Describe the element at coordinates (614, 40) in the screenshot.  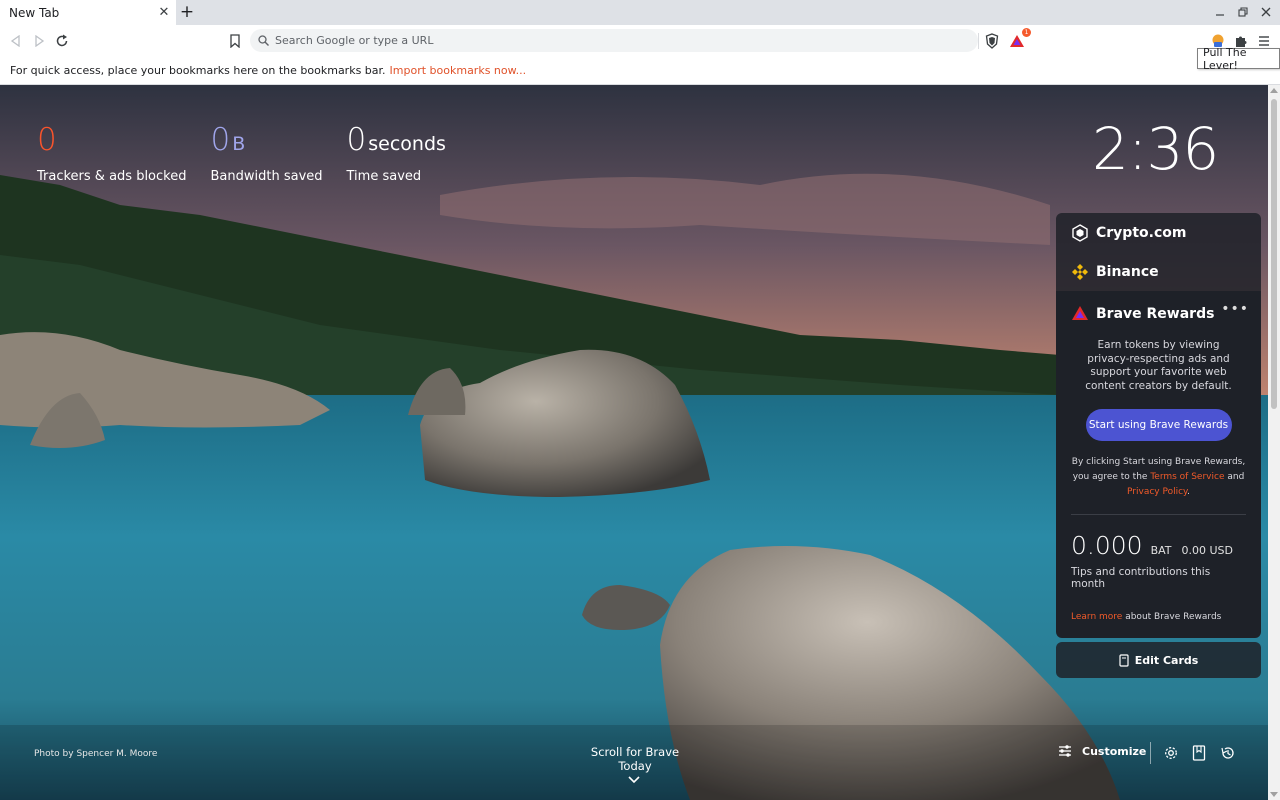
I see `omnibox: Search Google or type a URL` at that location.